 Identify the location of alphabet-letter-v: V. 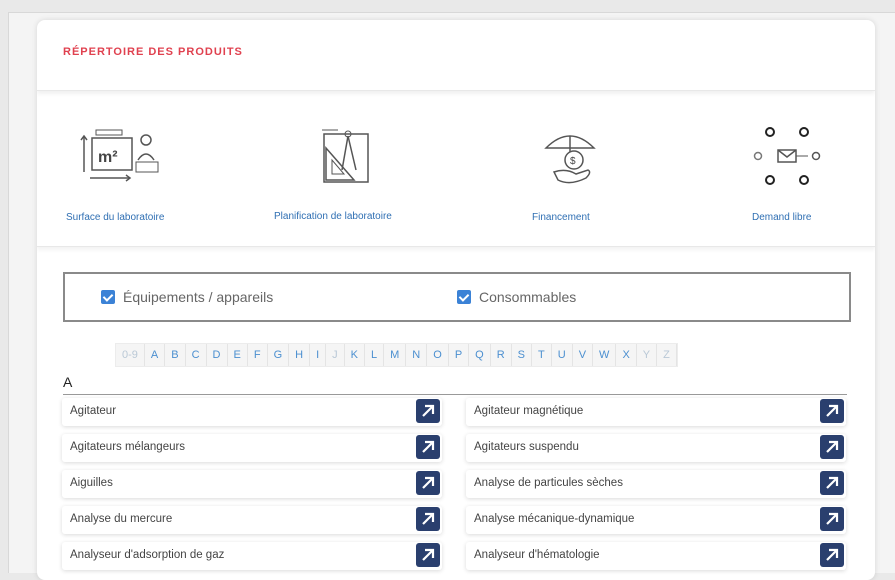
(583, 355).